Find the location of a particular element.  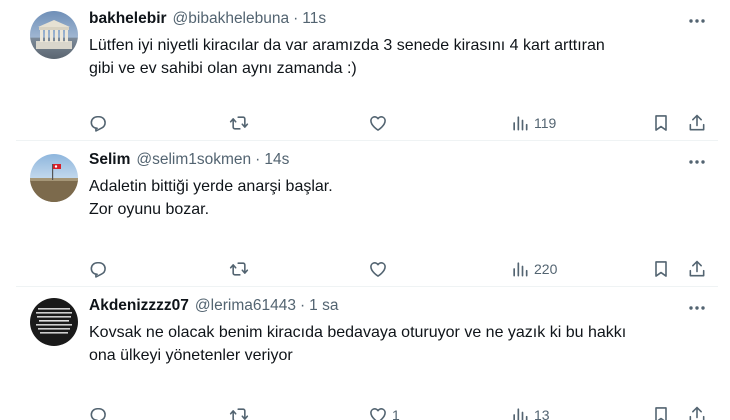

tweet-time: 14s is located at coordinates (276, 160).